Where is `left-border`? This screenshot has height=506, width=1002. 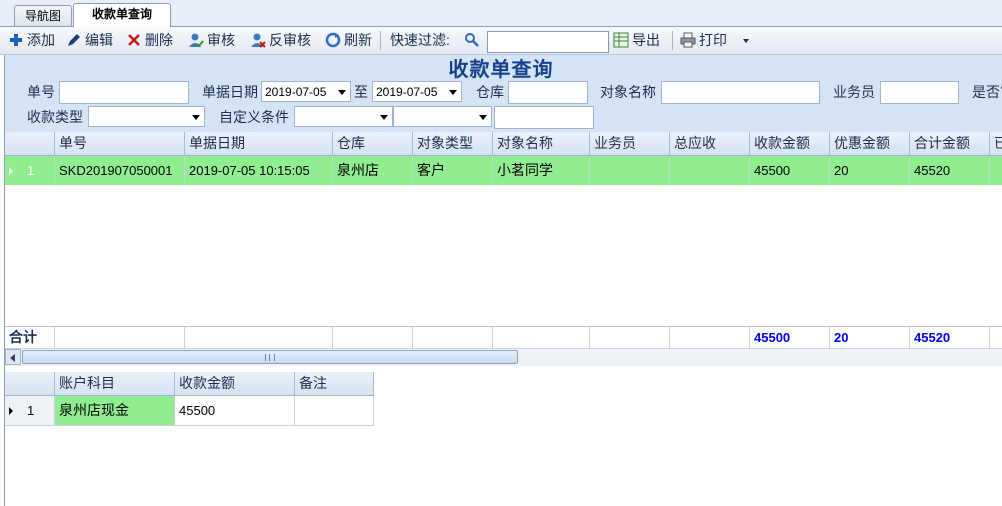 left-border is located at coordinates (4, 280).